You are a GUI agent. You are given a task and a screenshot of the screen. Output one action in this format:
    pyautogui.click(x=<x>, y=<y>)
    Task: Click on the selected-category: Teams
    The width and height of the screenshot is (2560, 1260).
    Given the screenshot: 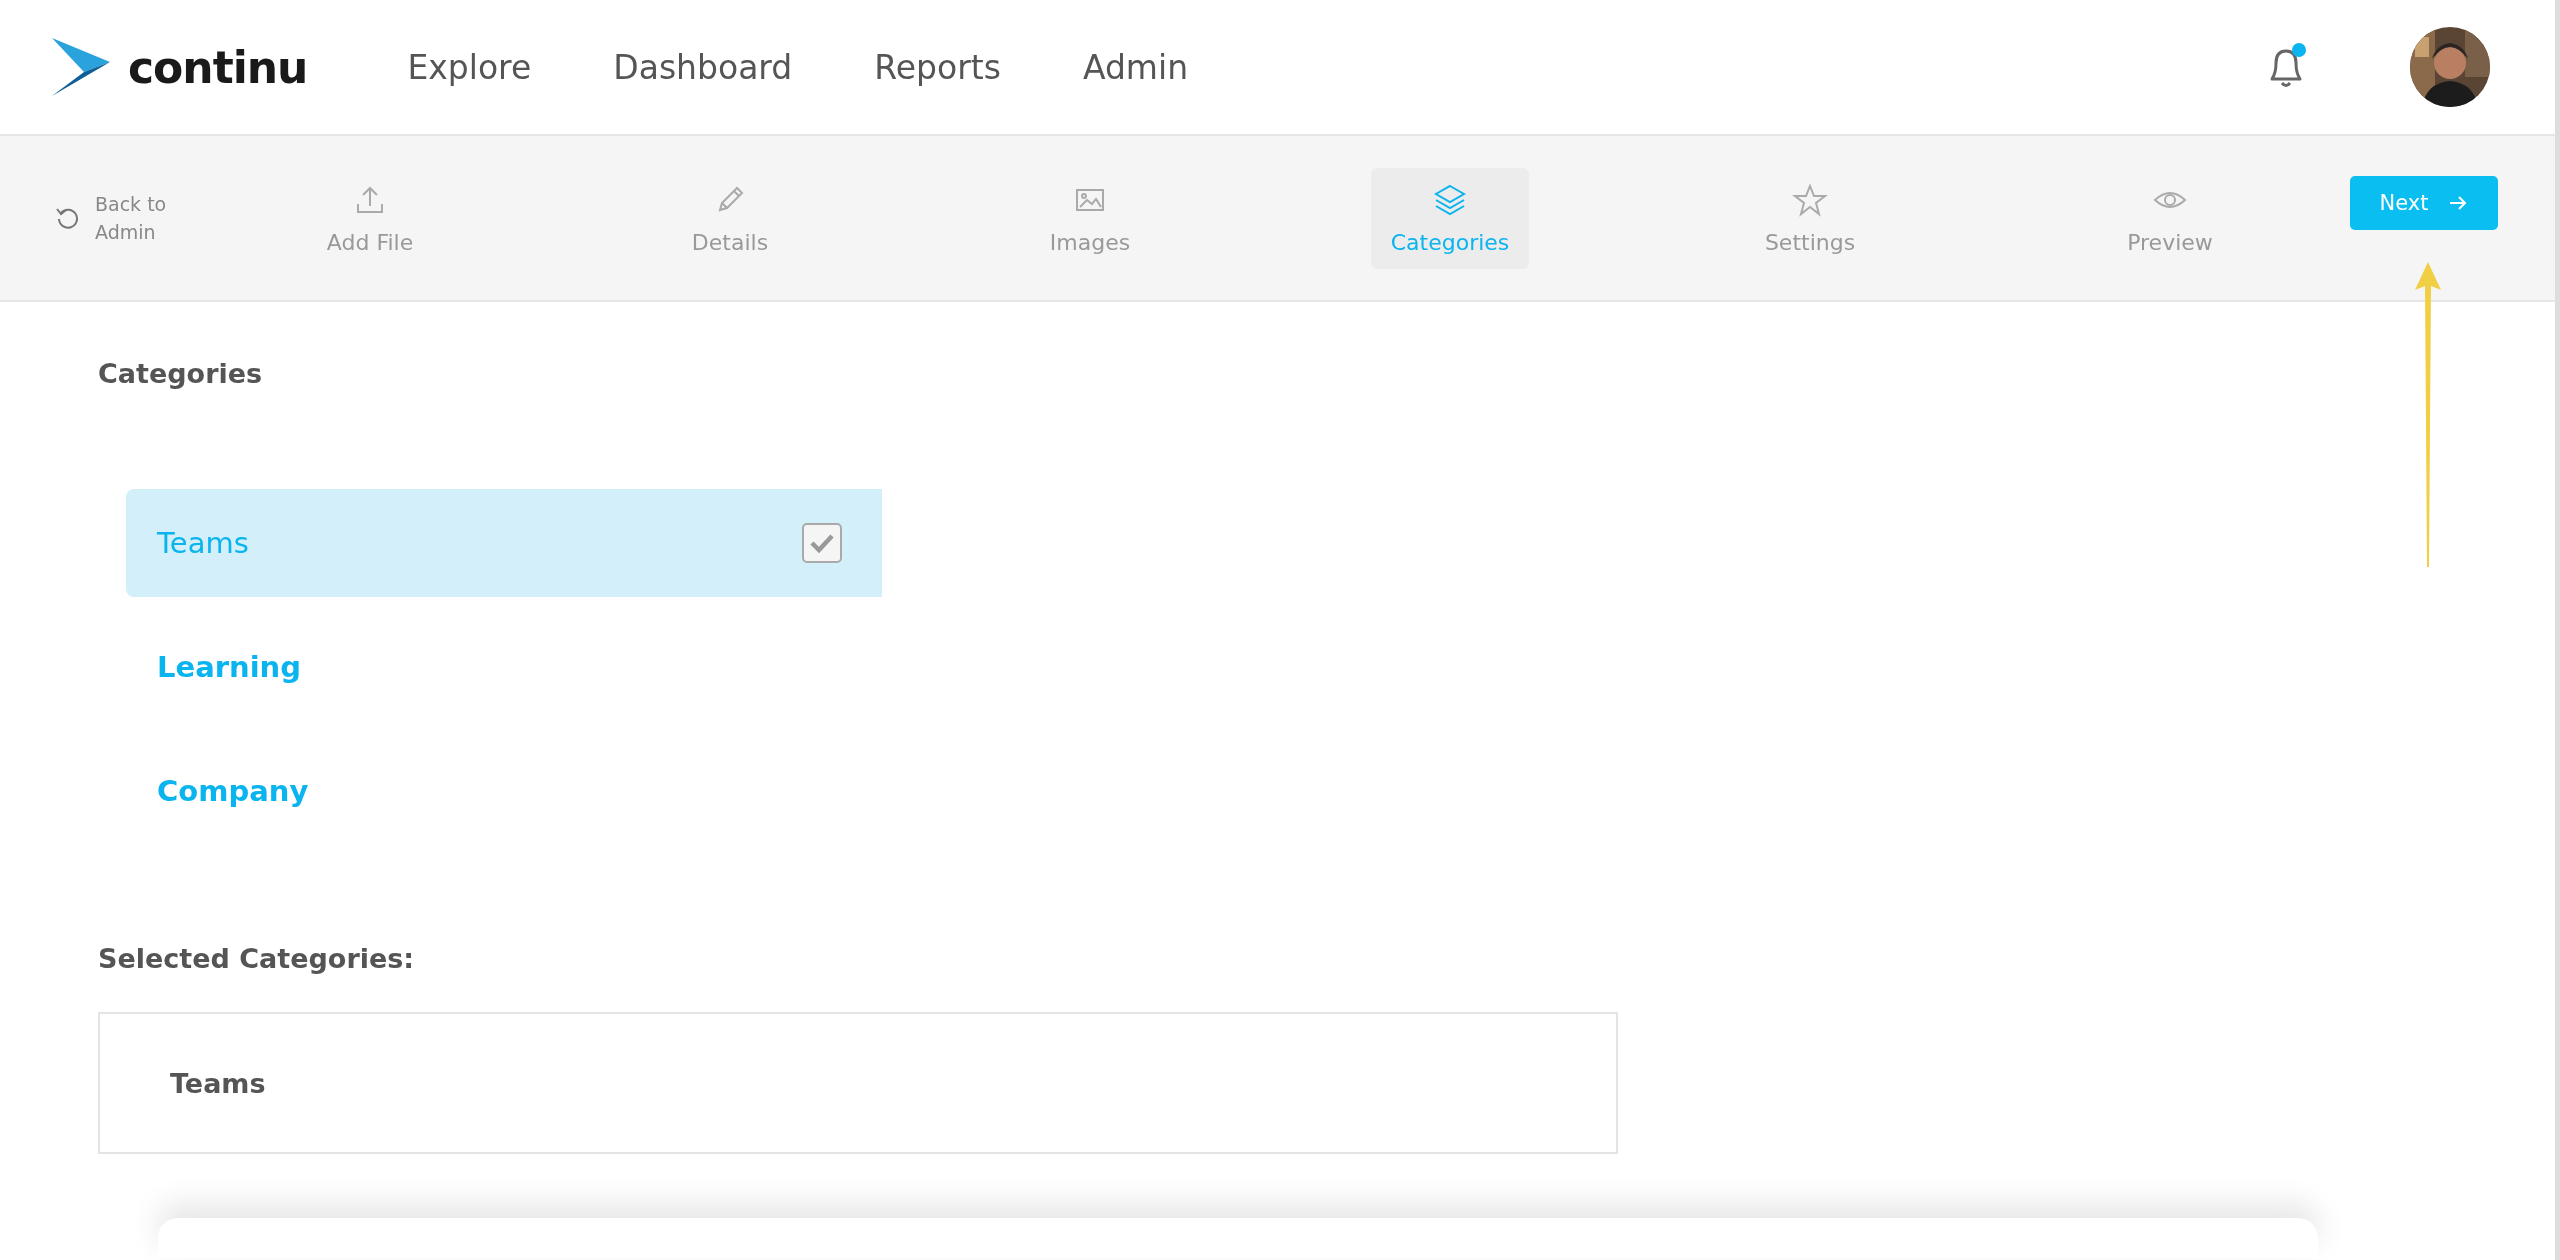 What is the action you would take?
    pyautogui.click(x=218, y=1083)
    